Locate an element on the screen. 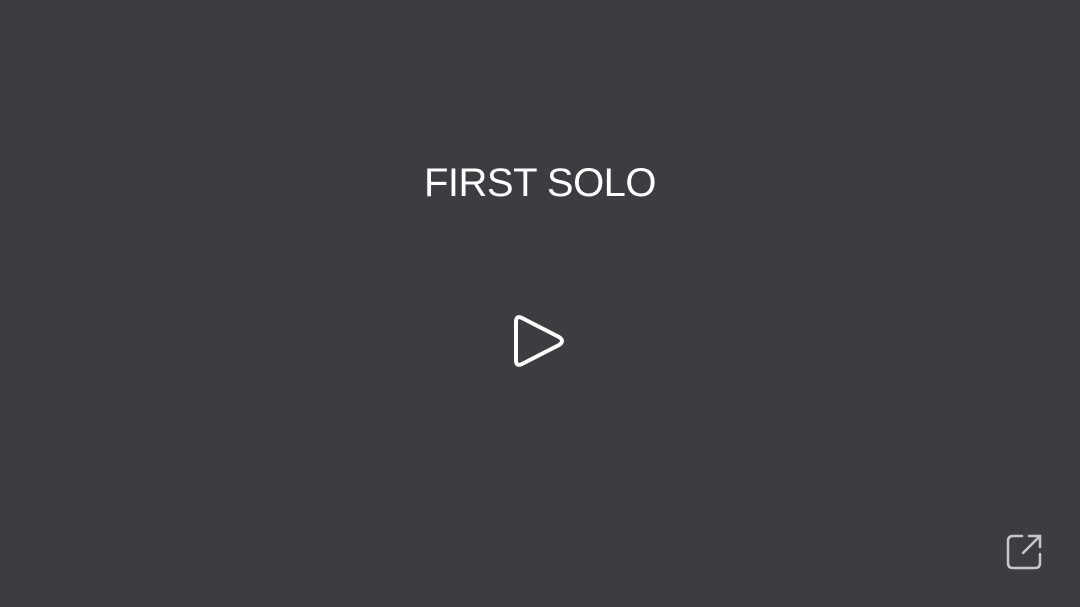 The width and height of the screenshot is (1080, 607). video-title: FIRST SOLO is located at coordinates (540, 183).